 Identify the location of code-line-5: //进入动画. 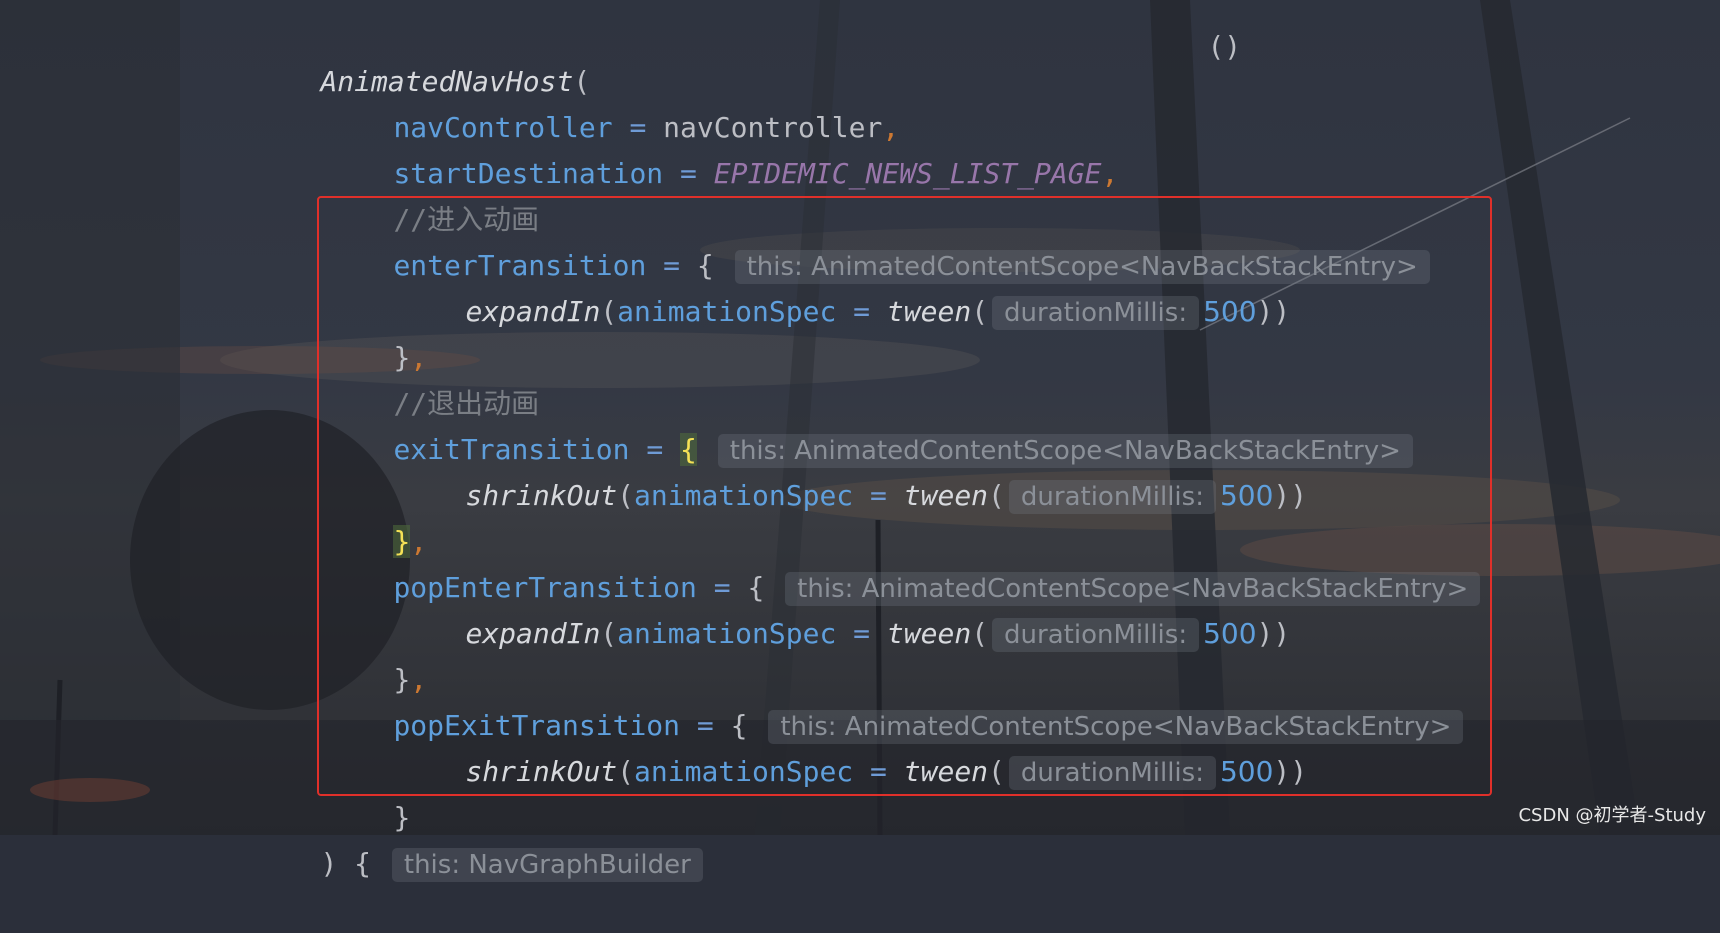
(432, 193).